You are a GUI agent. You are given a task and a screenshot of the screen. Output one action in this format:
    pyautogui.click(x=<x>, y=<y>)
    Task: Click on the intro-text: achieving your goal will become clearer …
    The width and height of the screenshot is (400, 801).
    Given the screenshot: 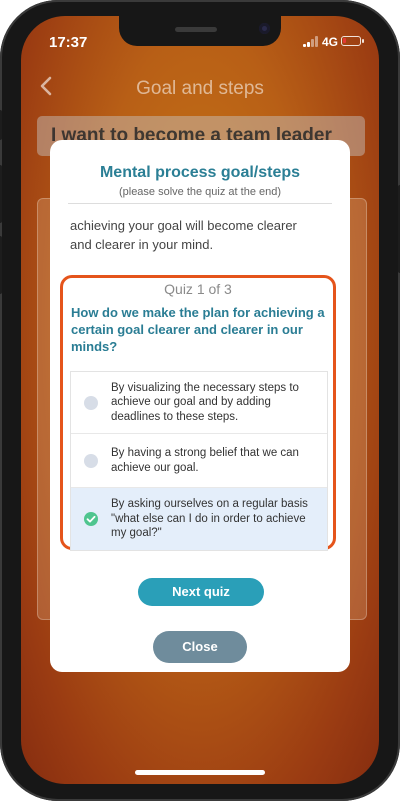 What is the action you would take?
    pyautogui.click(x=201, y=235)
    